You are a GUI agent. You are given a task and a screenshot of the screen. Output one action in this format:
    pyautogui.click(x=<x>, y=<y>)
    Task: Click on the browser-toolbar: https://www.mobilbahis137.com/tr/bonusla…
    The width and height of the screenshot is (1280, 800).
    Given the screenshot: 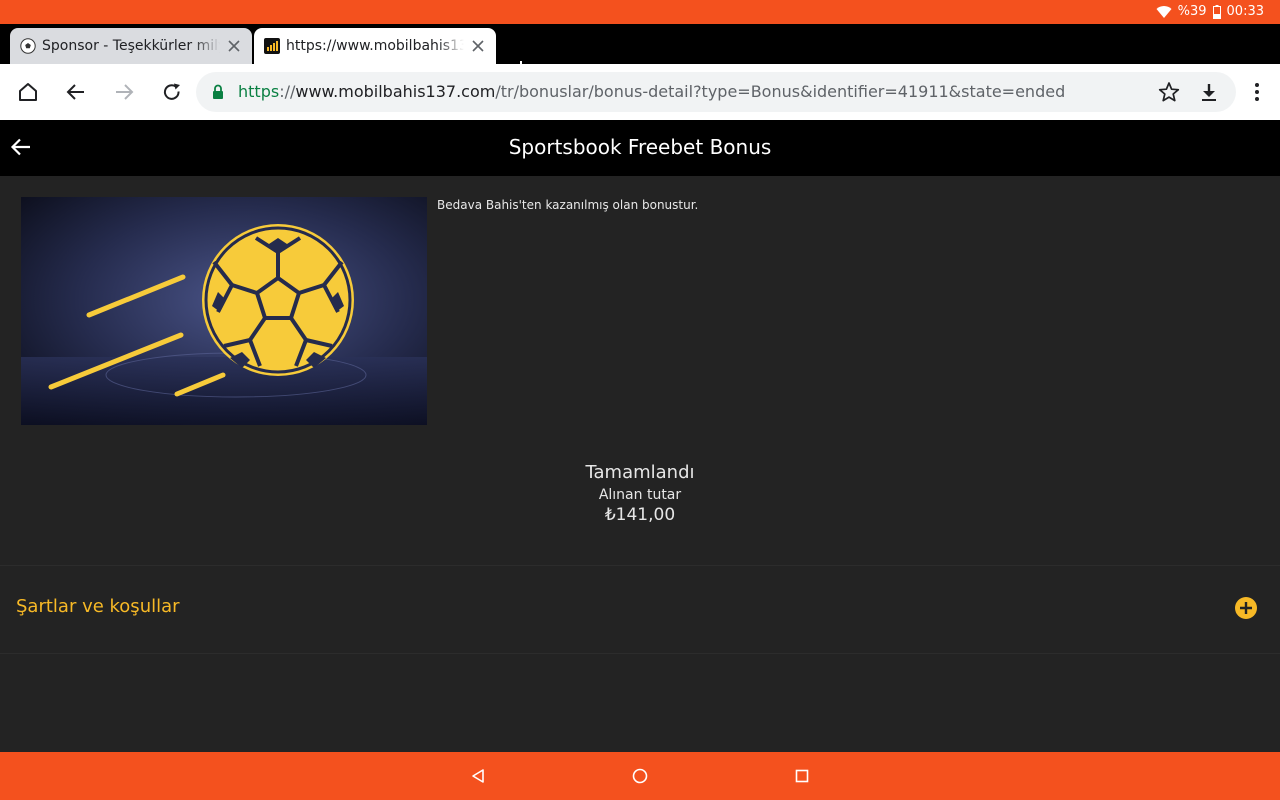 What is the action you would take?
    pyautogui.click(x=640, y=92)
    